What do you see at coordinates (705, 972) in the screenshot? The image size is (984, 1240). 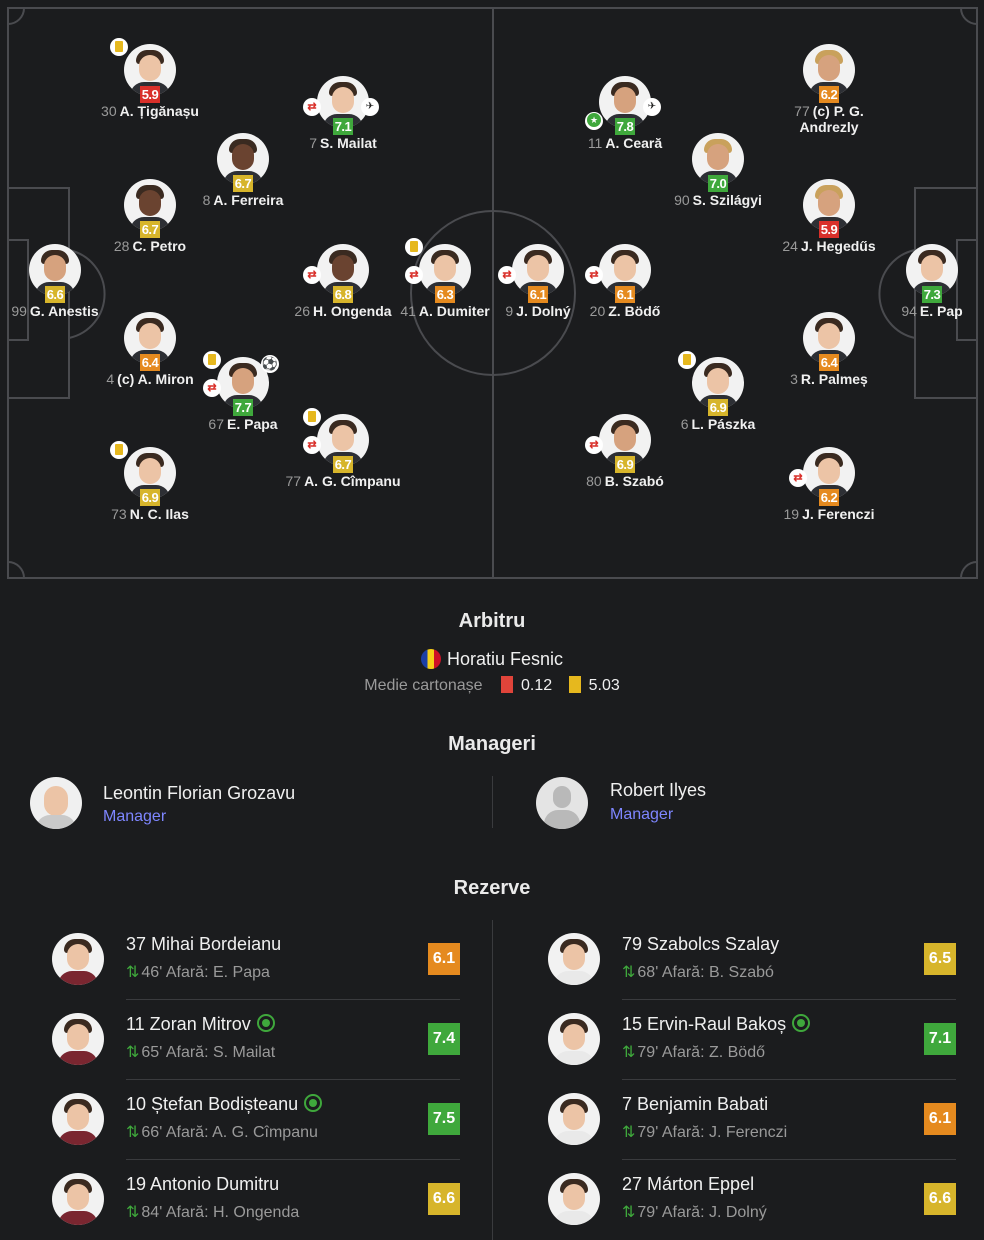 I see `substitution-text: 68' Afară: B. Szabó` at bounding box center [705, 972].